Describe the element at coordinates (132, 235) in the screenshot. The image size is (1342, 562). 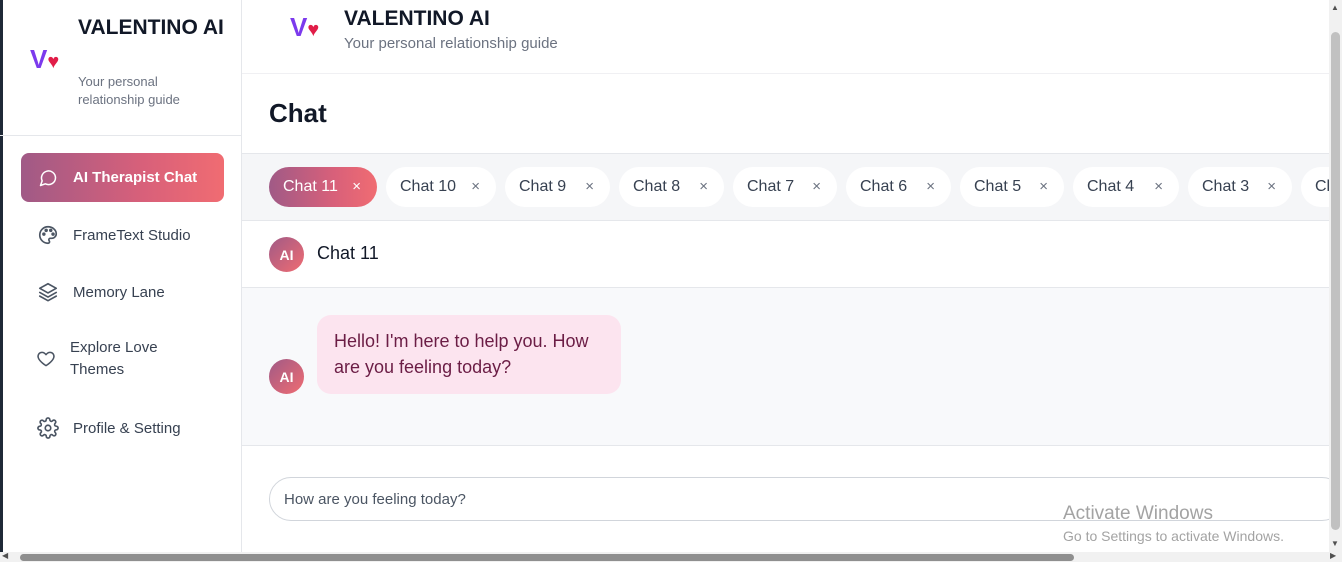
I see `sidebar-item-label: FrameText Studio` at that location.